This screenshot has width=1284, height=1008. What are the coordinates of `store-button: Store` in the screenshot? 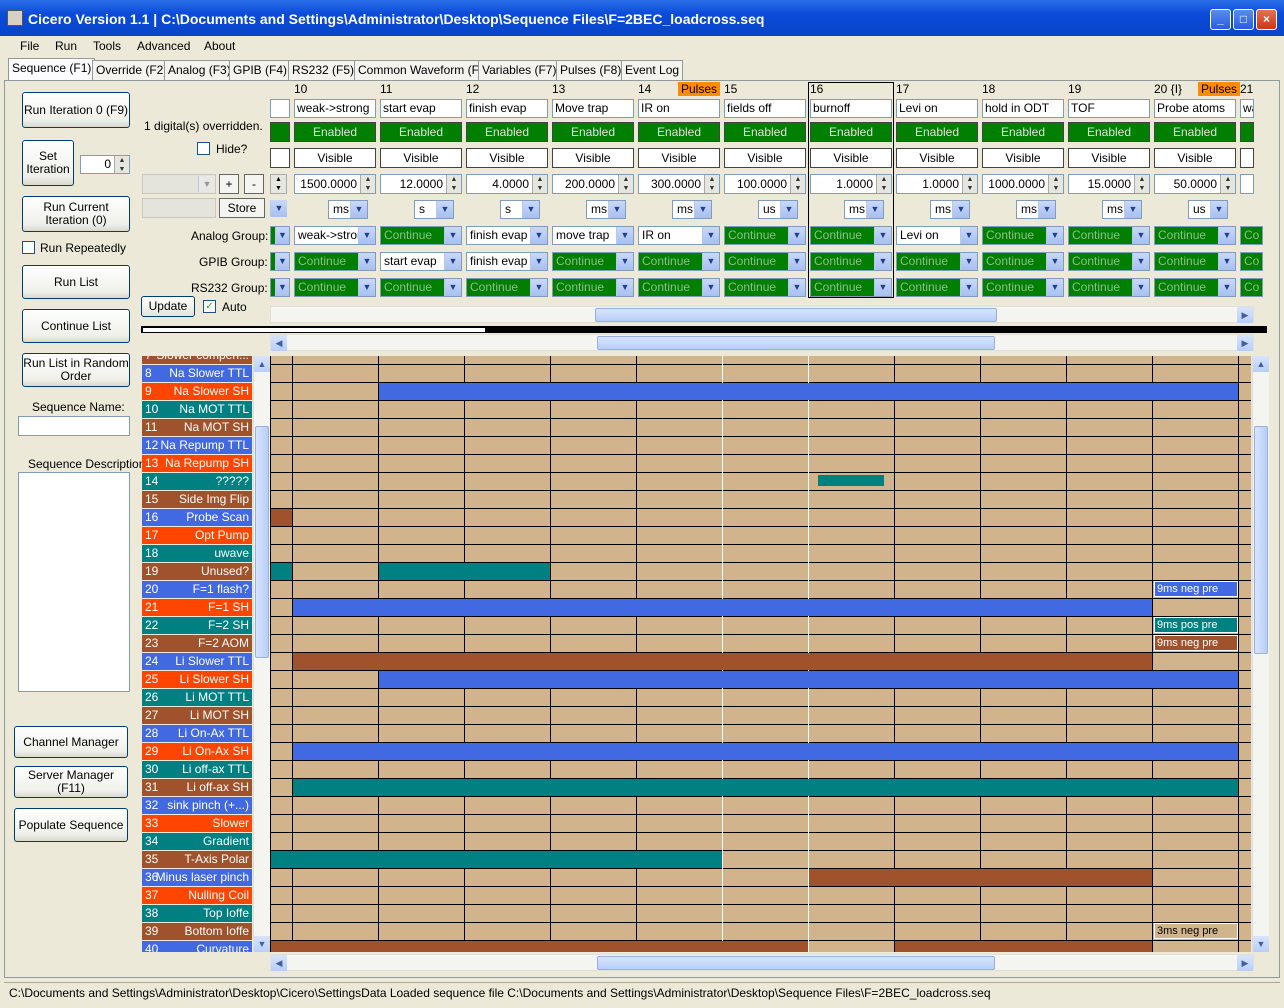 It's located at (242, 208).